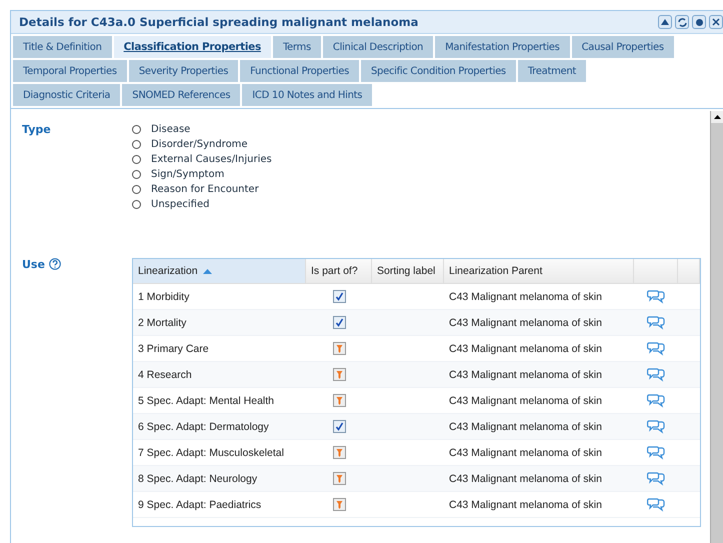  Describe the element at coordinates (539, 271) in the screenshot. I see `column-header: Linearization Parent` at that location.